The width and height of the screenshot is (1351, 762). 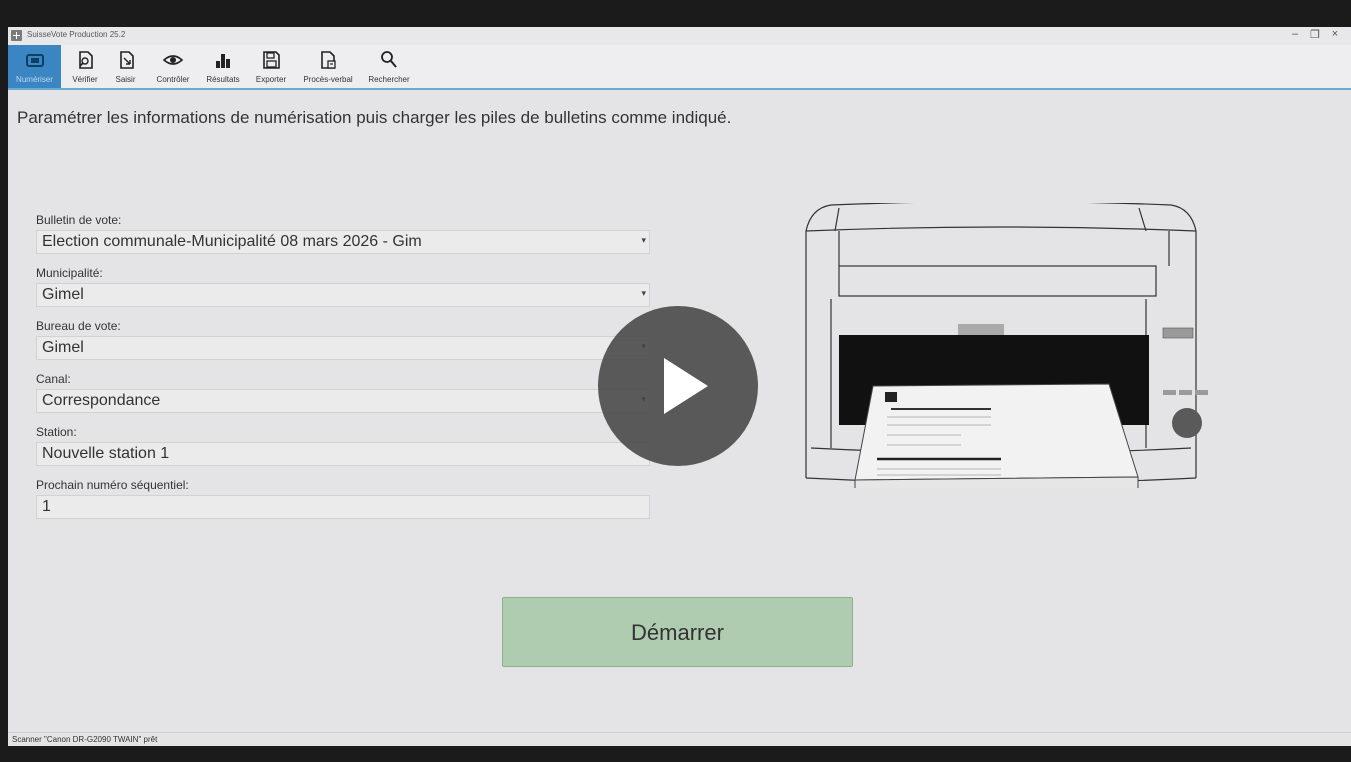 I want to click on status-text: Scanner "Canon DR-G2090 TWAIN" prêt, so click(x=85, y=739).